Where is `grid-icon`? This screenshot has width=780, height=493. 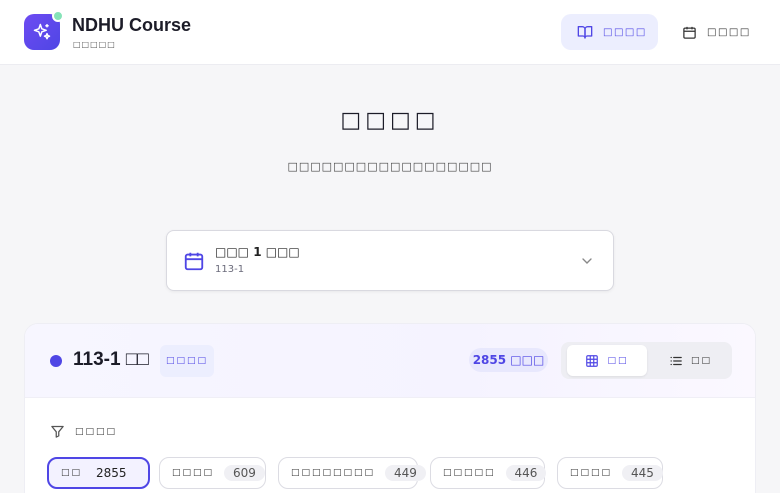 grid-icon is located at coordinates (592, 360).